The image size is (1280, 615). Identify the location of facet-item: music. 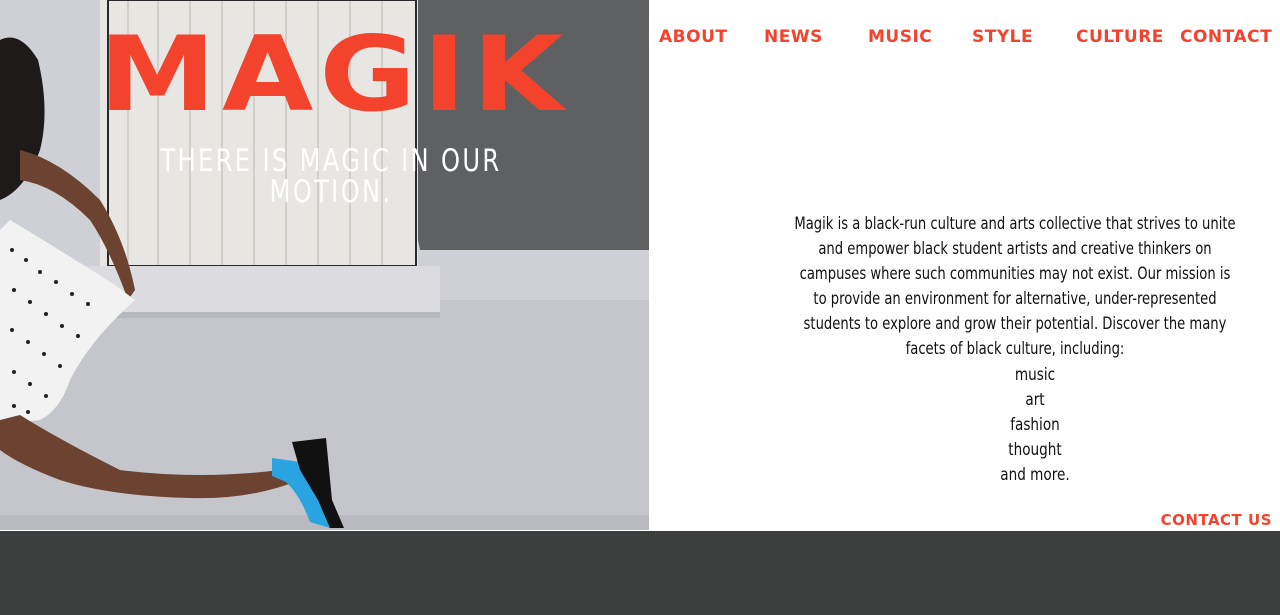
(1035, 375).